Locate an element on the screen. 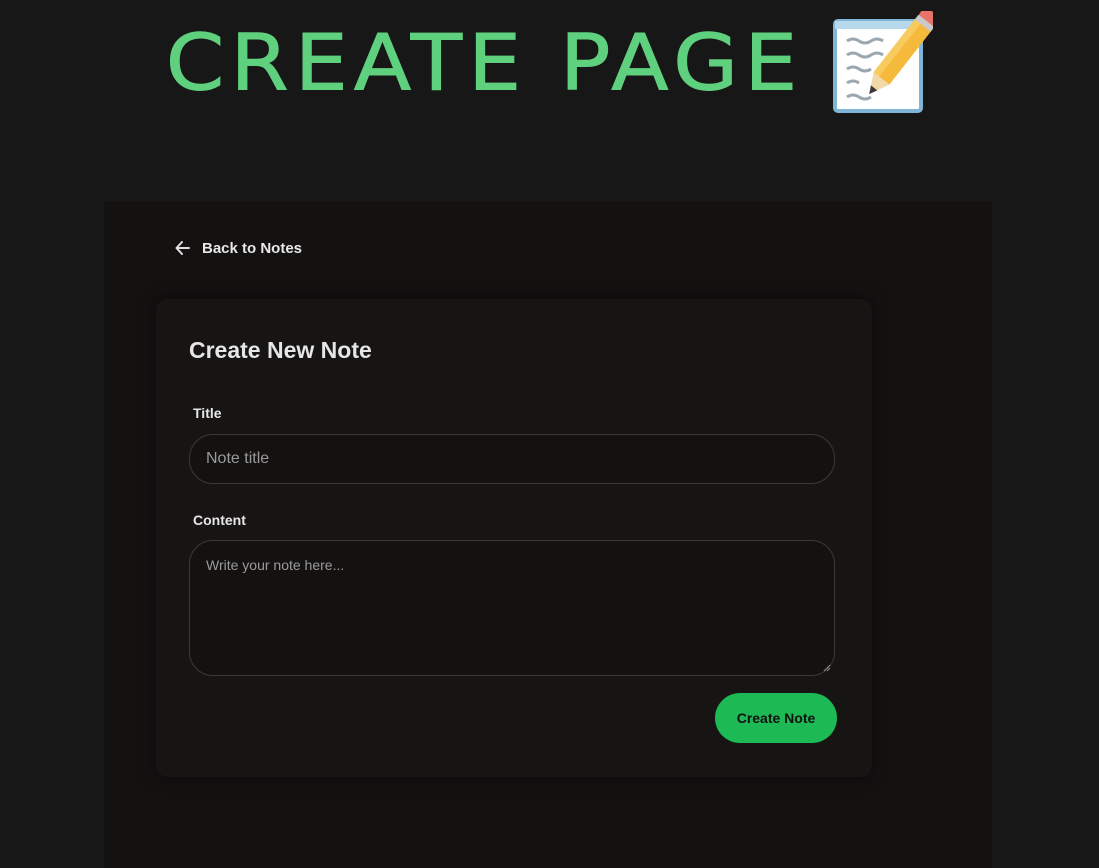  title-label: Title is located at coordinates (207, 413).